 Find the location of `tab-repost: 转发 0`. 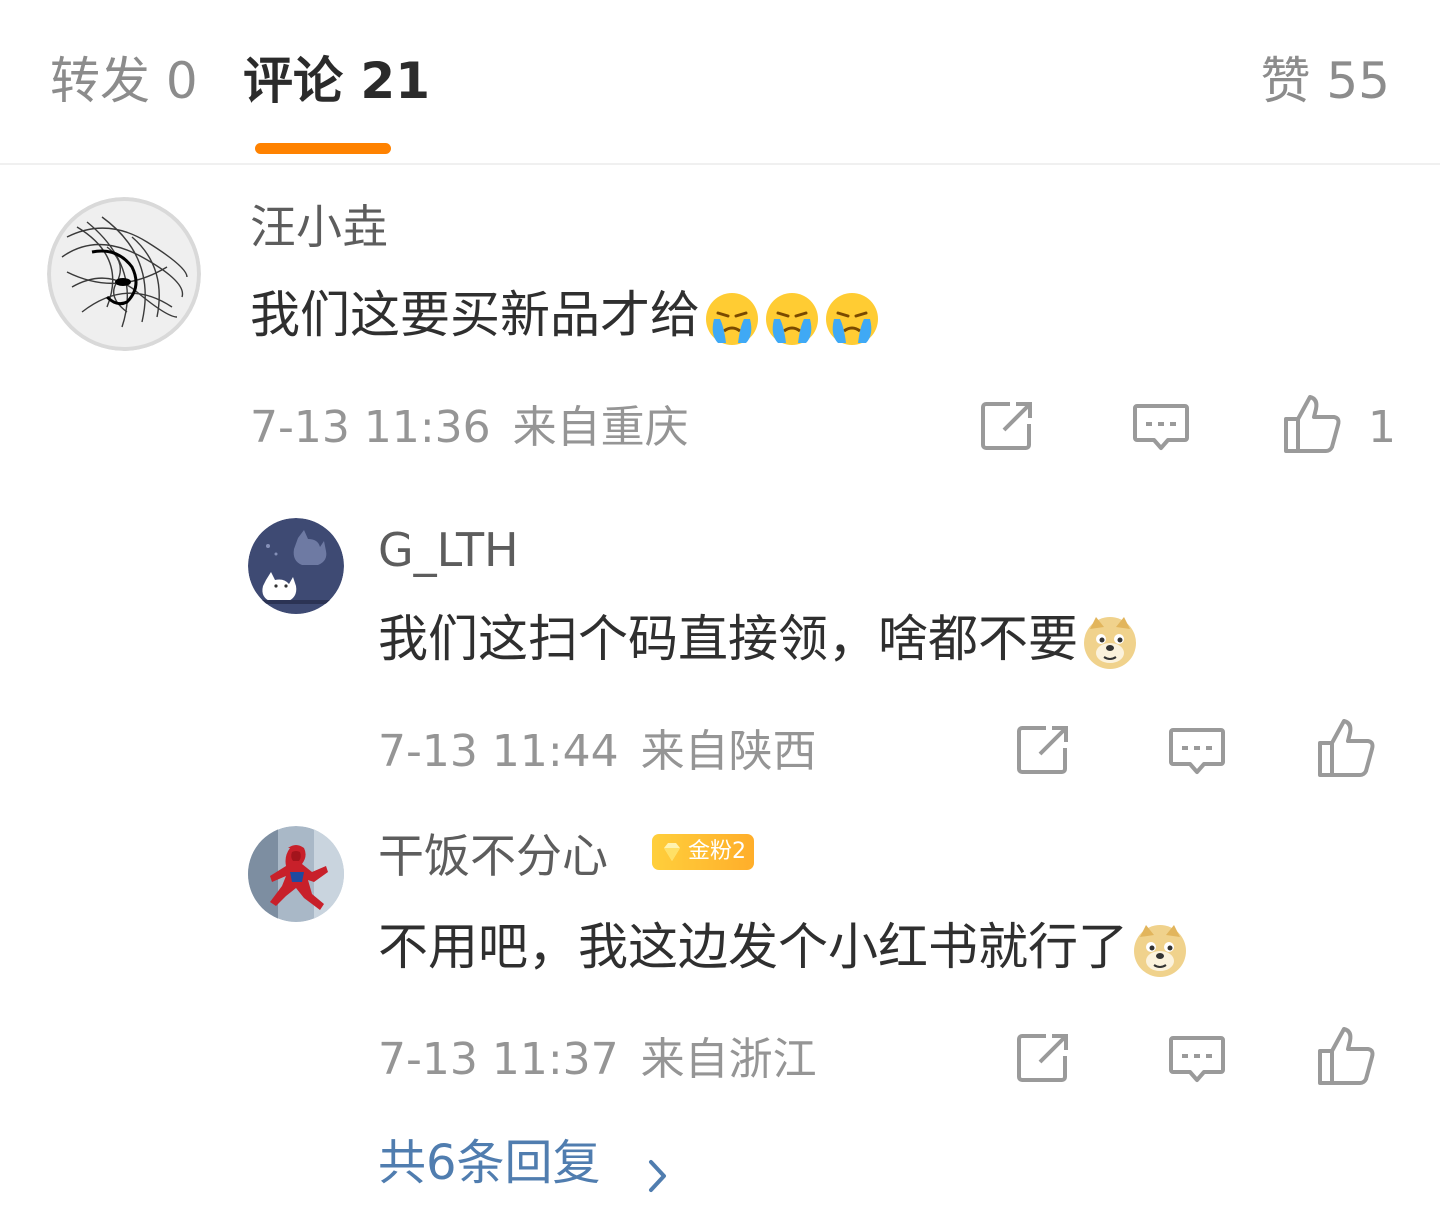

tab-repost: 转发 0 is located at coordinates (124, 81).